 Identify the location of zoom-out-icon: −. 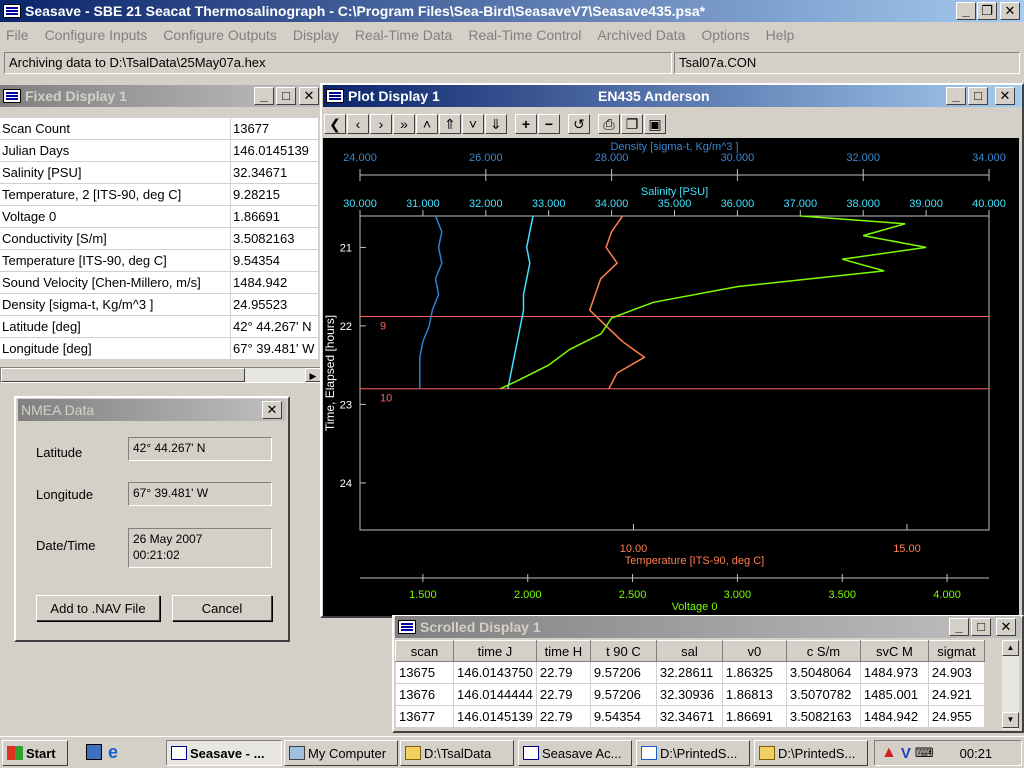
(549, 124).